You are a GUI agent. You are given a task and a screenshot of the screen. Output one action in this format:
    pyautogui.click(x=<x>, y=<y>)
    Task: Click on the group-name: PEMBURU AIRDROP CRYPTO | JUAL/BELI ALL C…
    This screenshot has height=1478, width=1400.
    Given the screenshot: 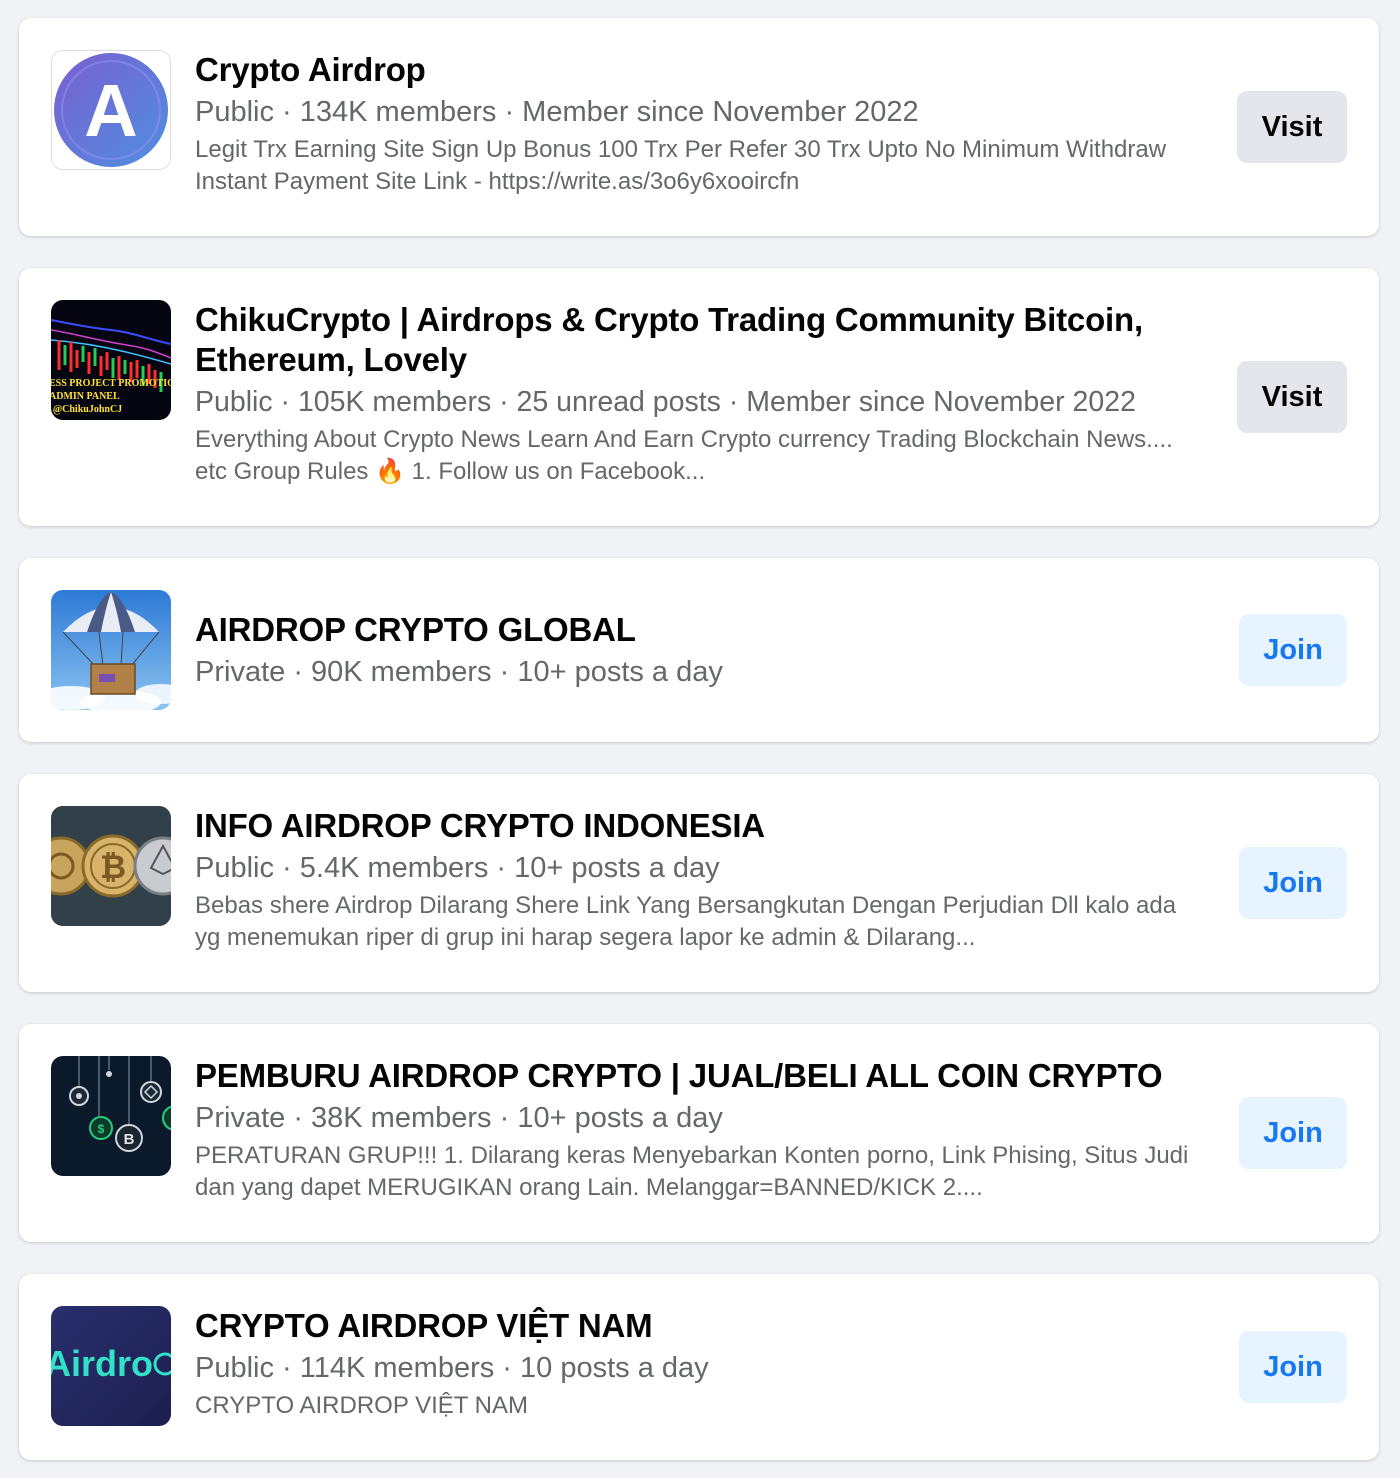 What is the action you would take?
    pyautogui.click(x=700, y=1076)
    